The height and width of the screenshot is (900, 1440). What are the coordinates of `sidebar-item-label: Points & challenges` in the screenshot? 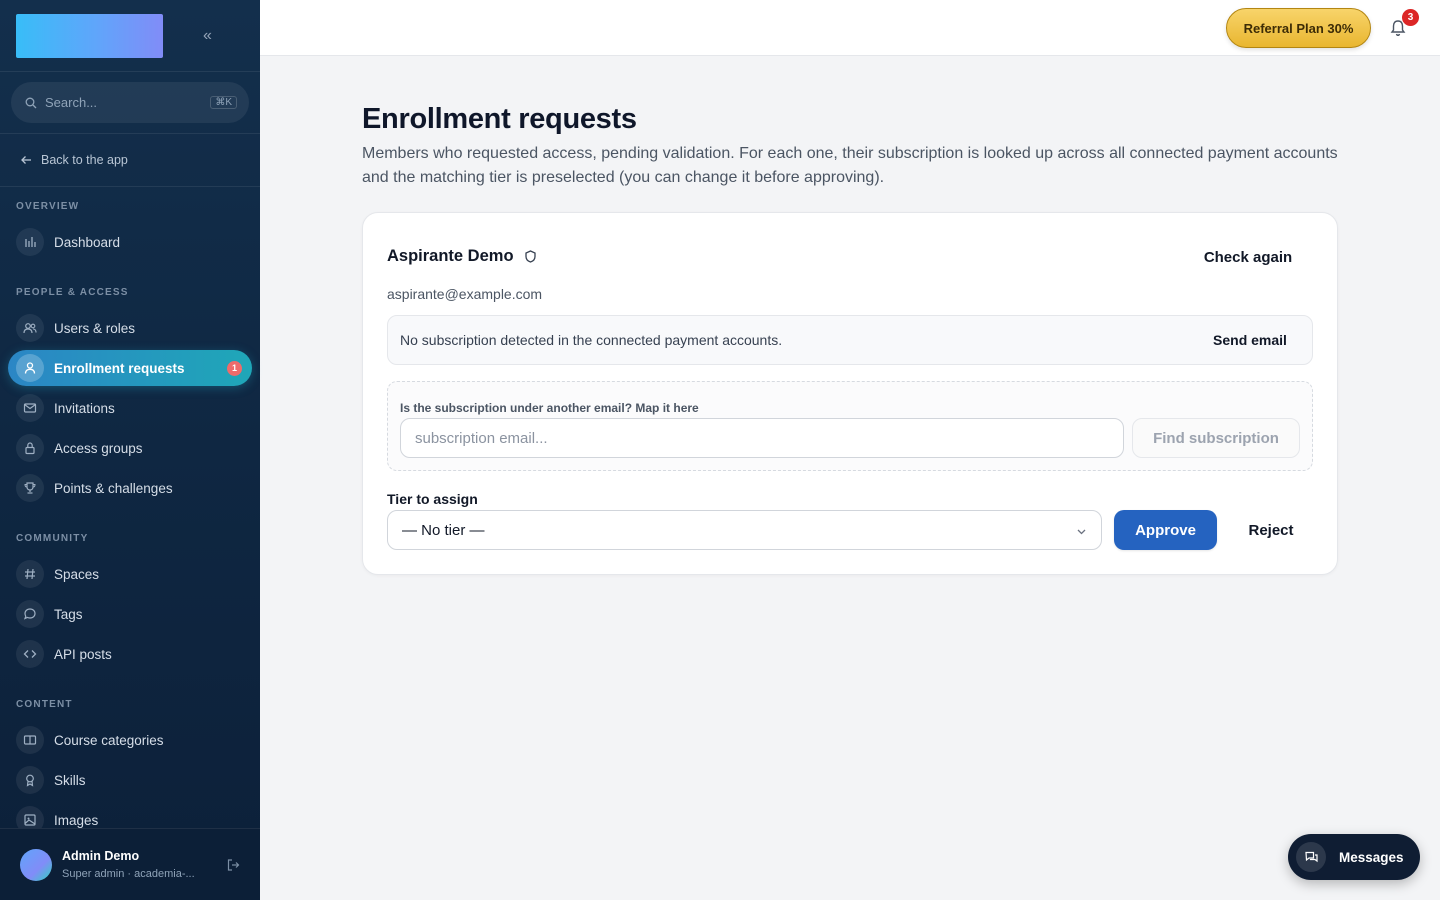 It's located at (113, 488).